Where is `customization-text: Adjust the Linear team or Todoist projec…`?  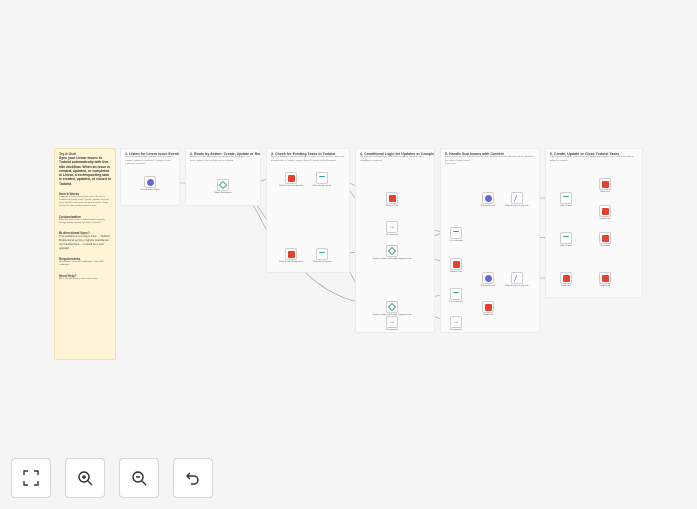
customization-text: Adjust the Linear team or Todoist projec… is located at coordinates (82, 221).